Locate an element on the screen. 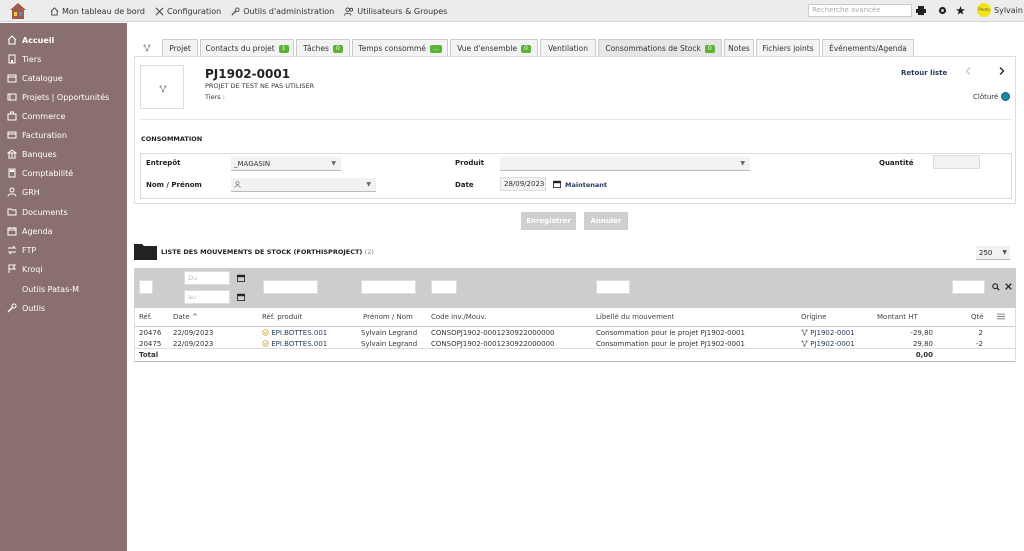  col-qty: Qté is located at coordinates (977, 317).